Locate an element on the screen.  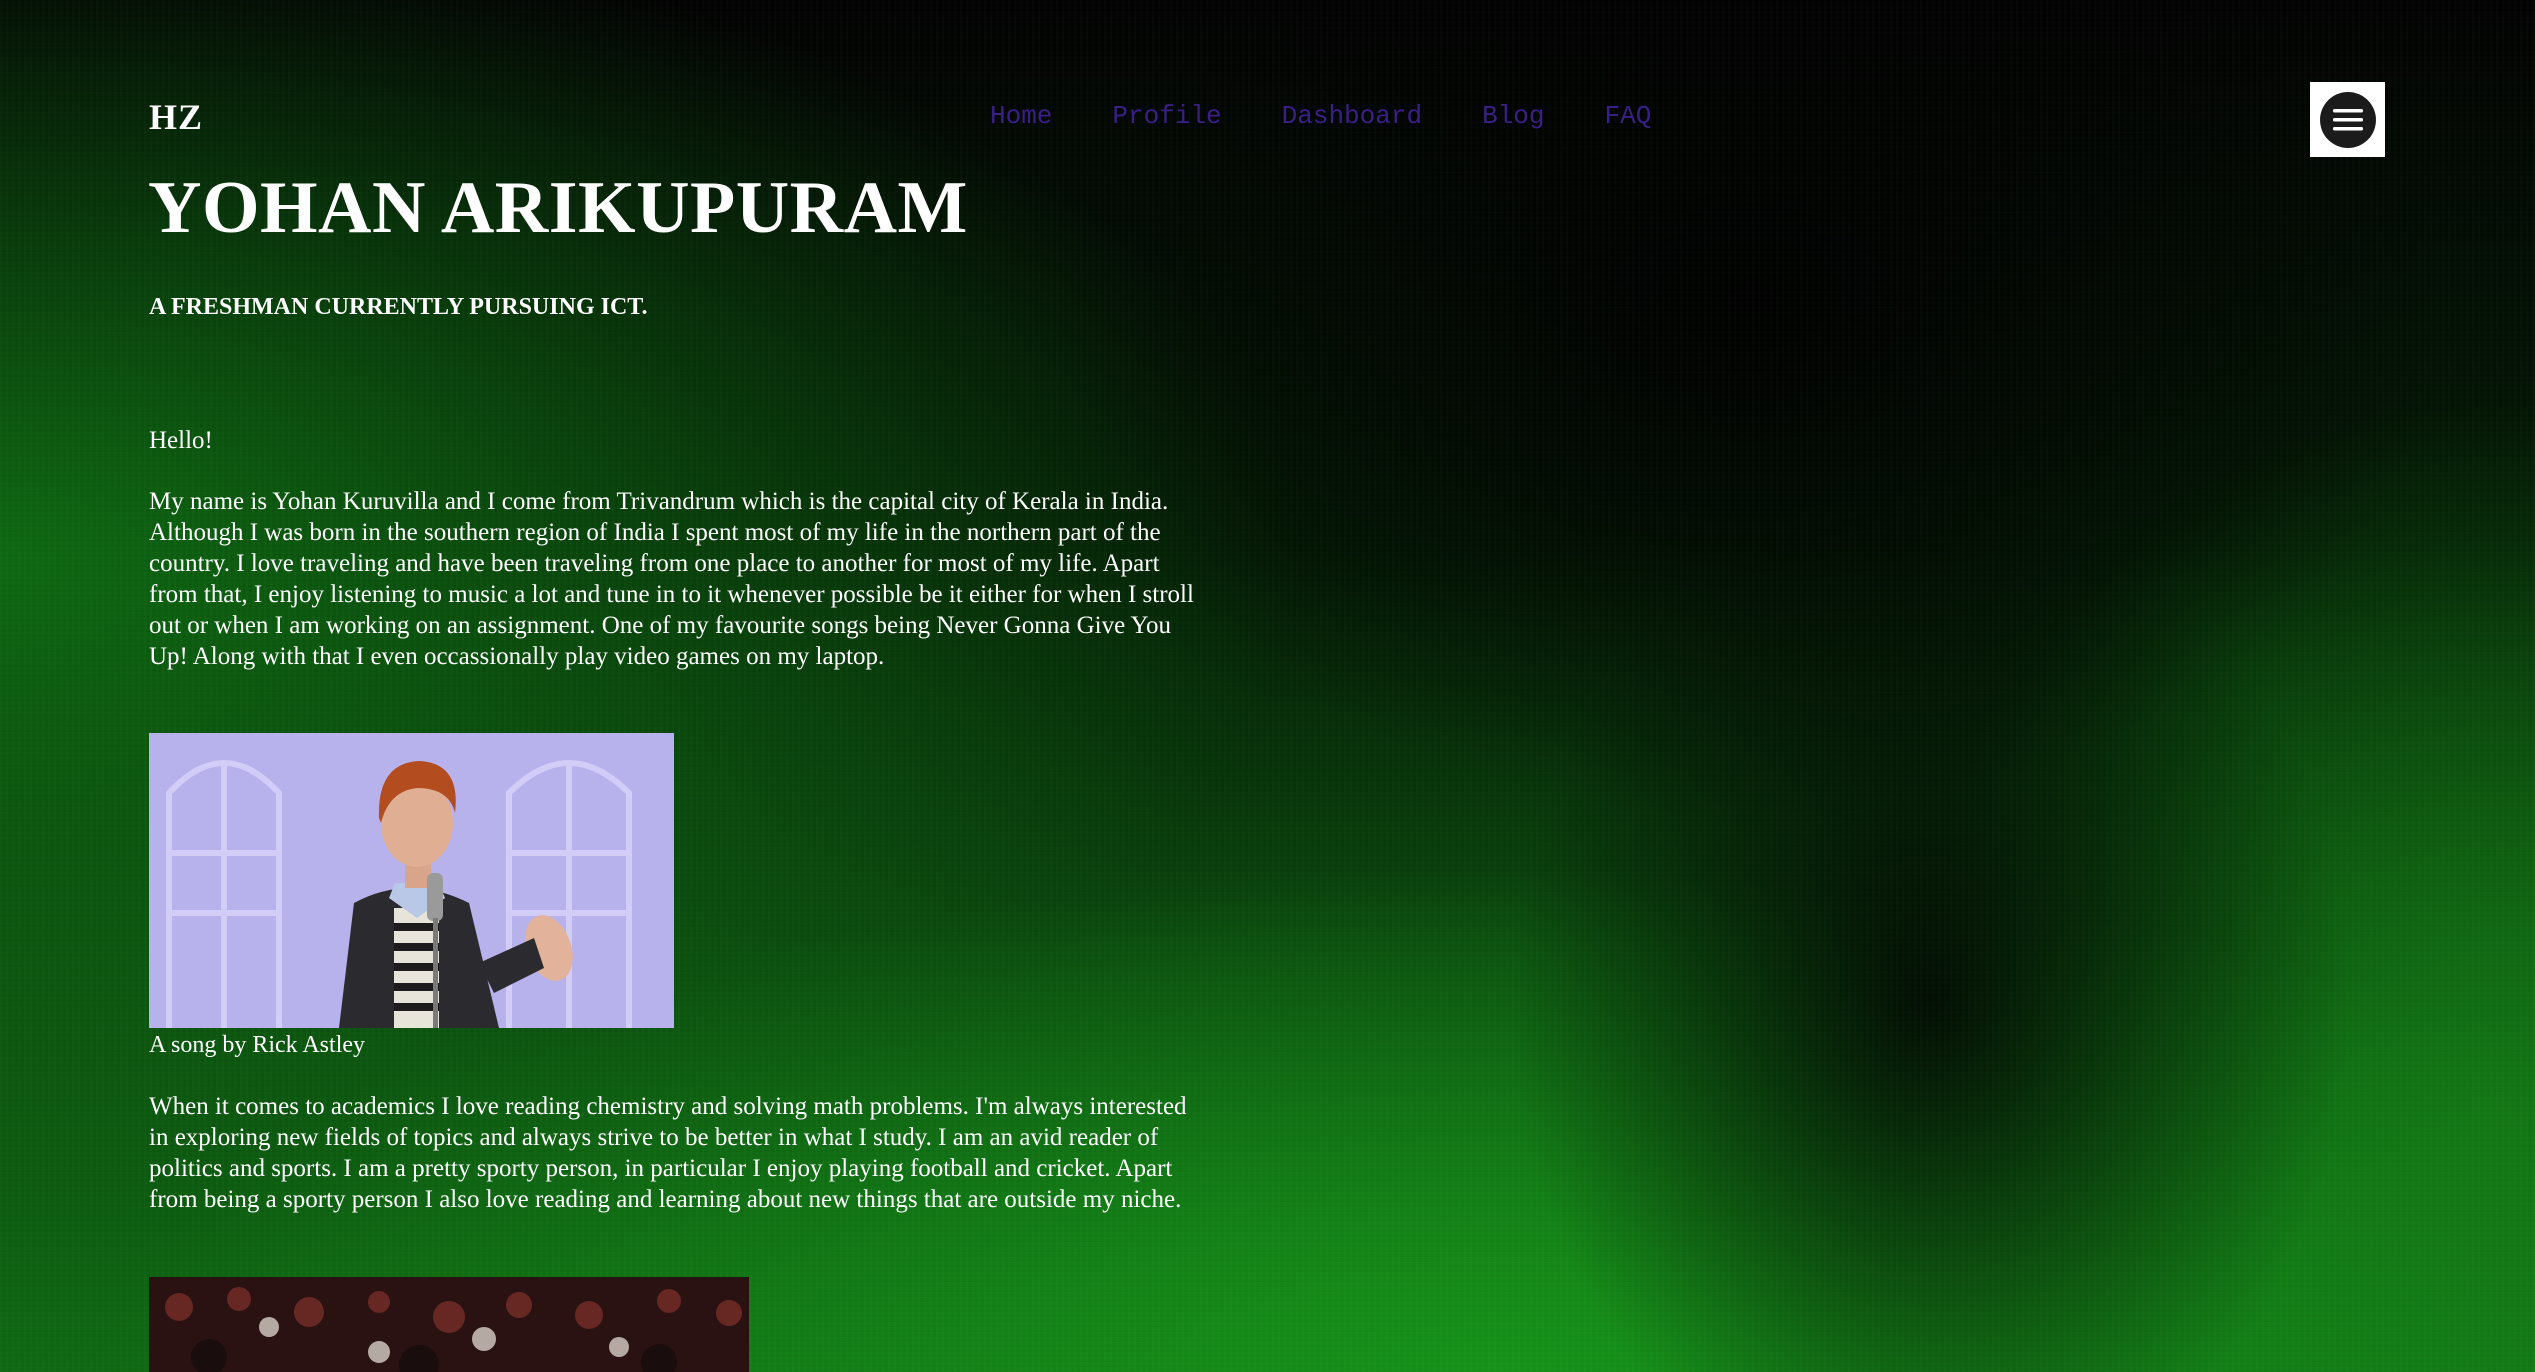
site-logo: HZ is located at coordinates (176, 117).